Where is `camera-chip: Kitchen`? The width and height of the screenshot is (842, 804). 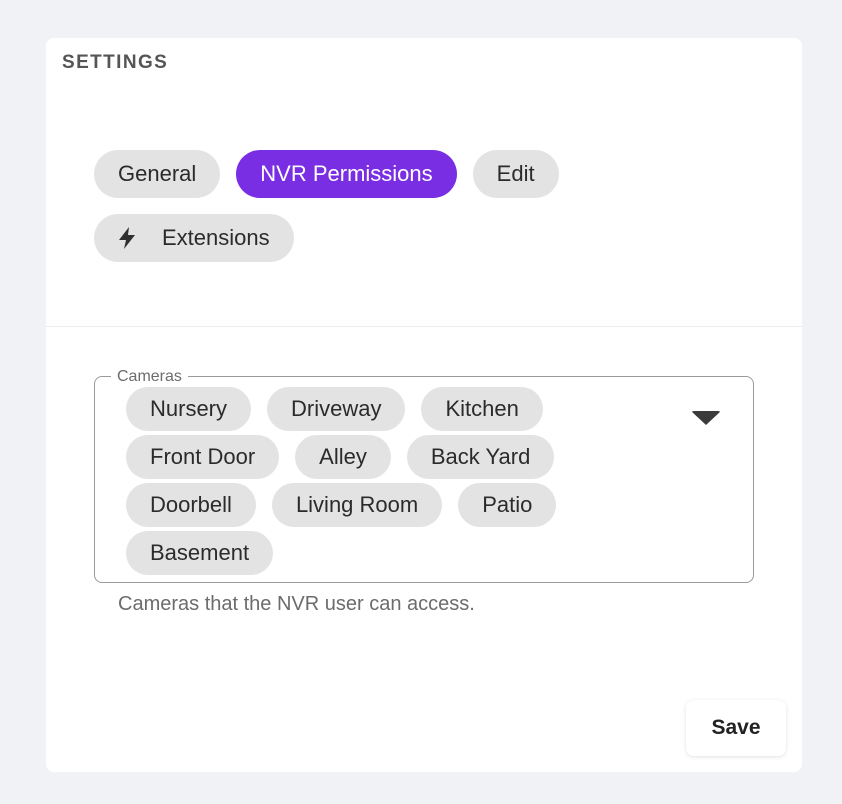
camera-chip: Kitchen is located at coordinates (482, 409).